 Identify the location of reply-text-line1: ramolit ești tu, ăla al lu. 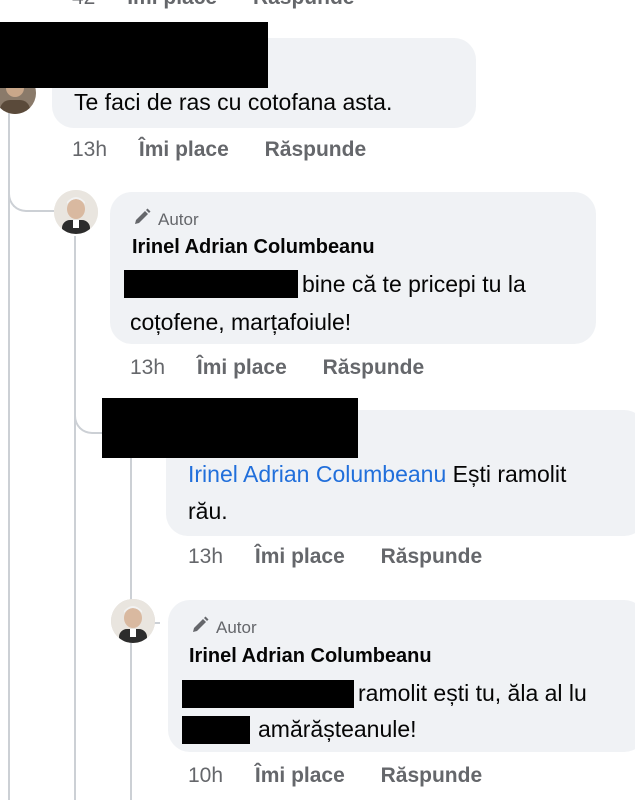
(472, 693).